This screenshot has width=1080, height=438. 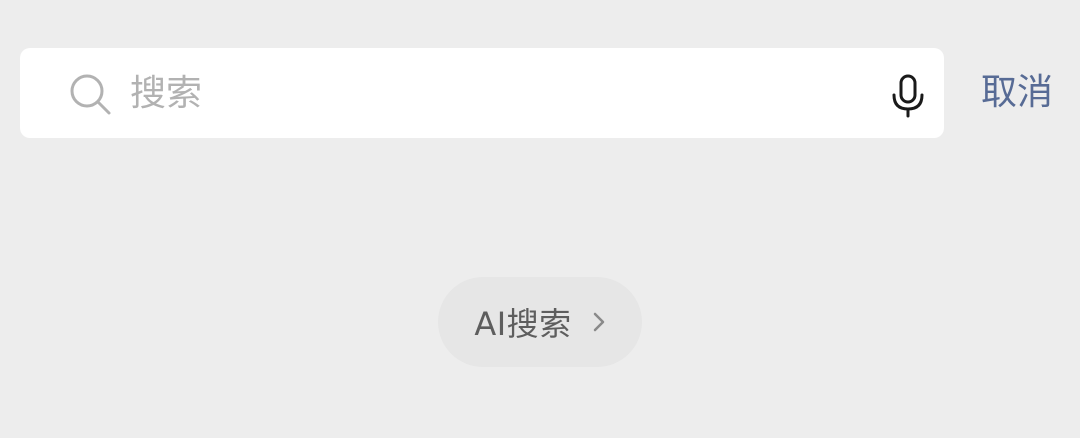 What do you see at coordinates (90, 94) in the screenshot?
I see `search-icon` at bounding box center [90, 94].